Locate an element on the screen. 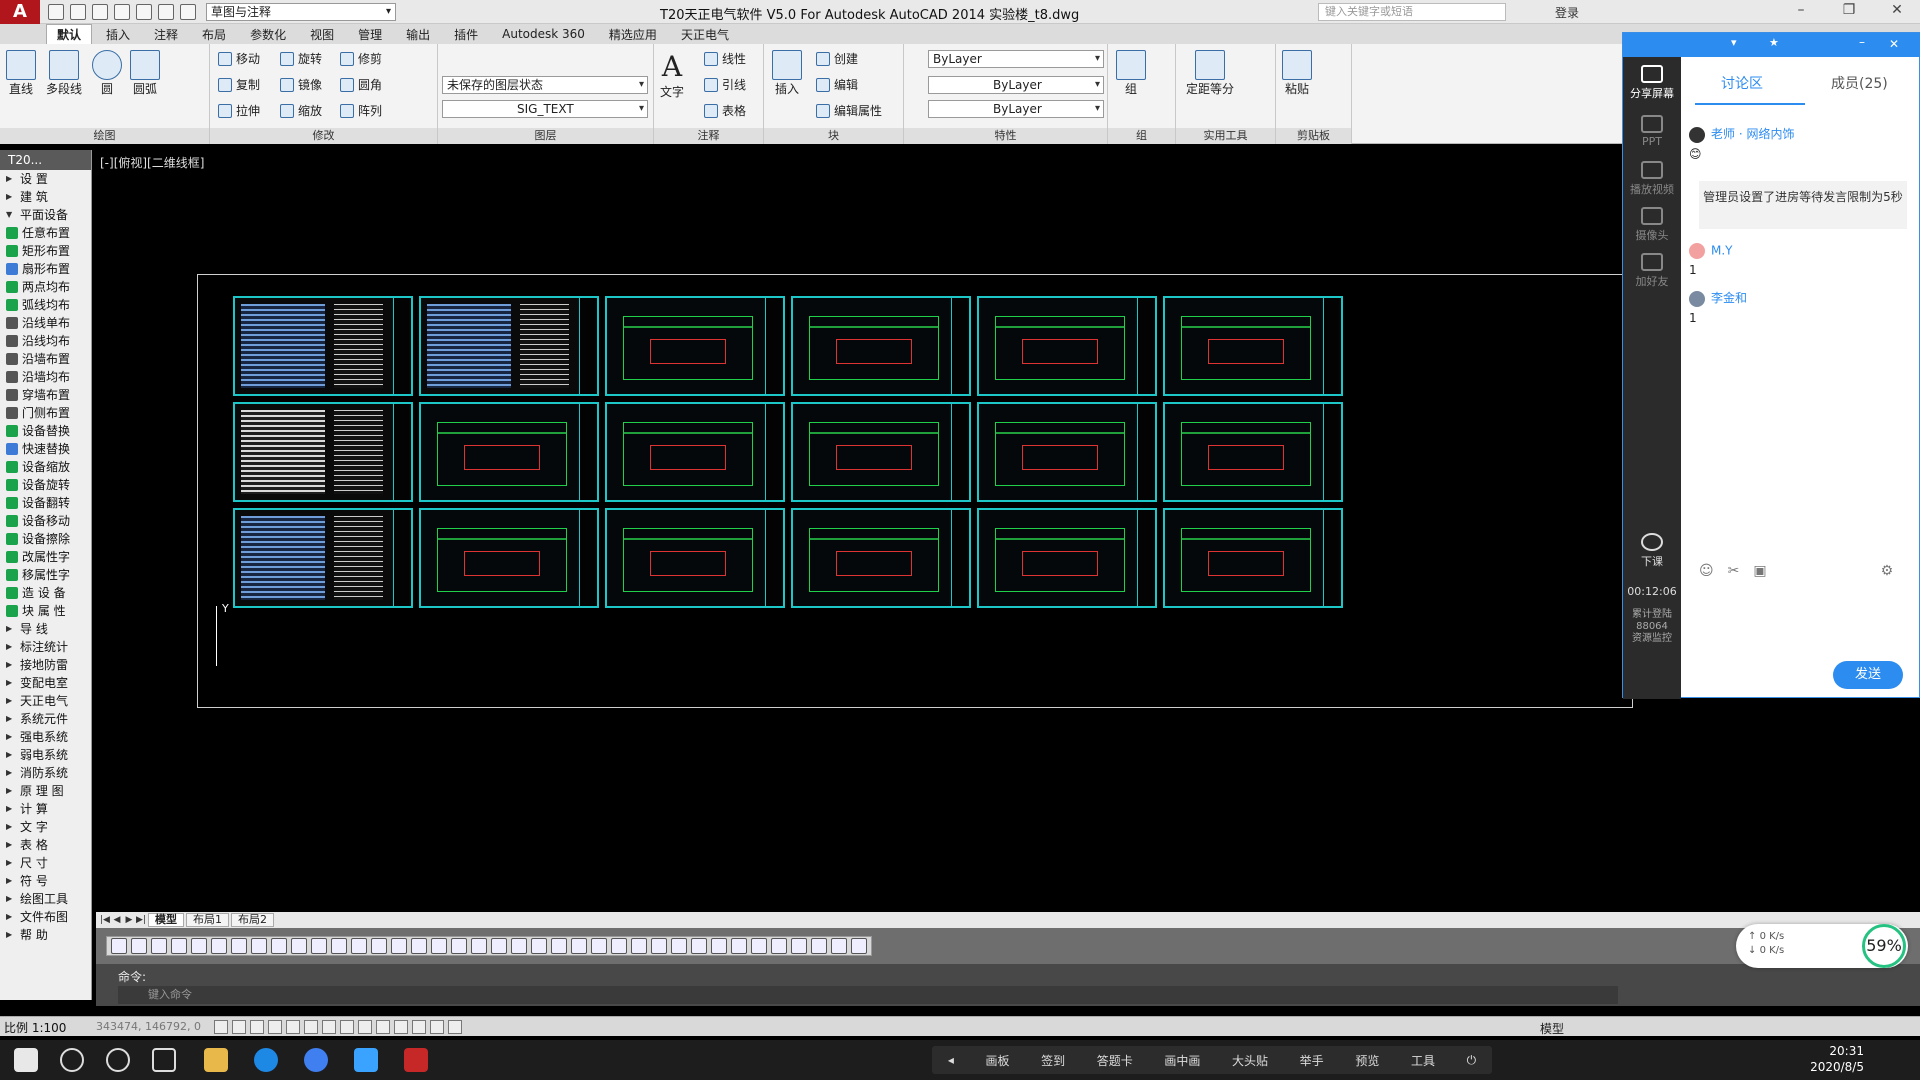 This screenshot has width=1920, height=1080. t20-item: ▶ 表 格 is located at coordinates (45, 845).